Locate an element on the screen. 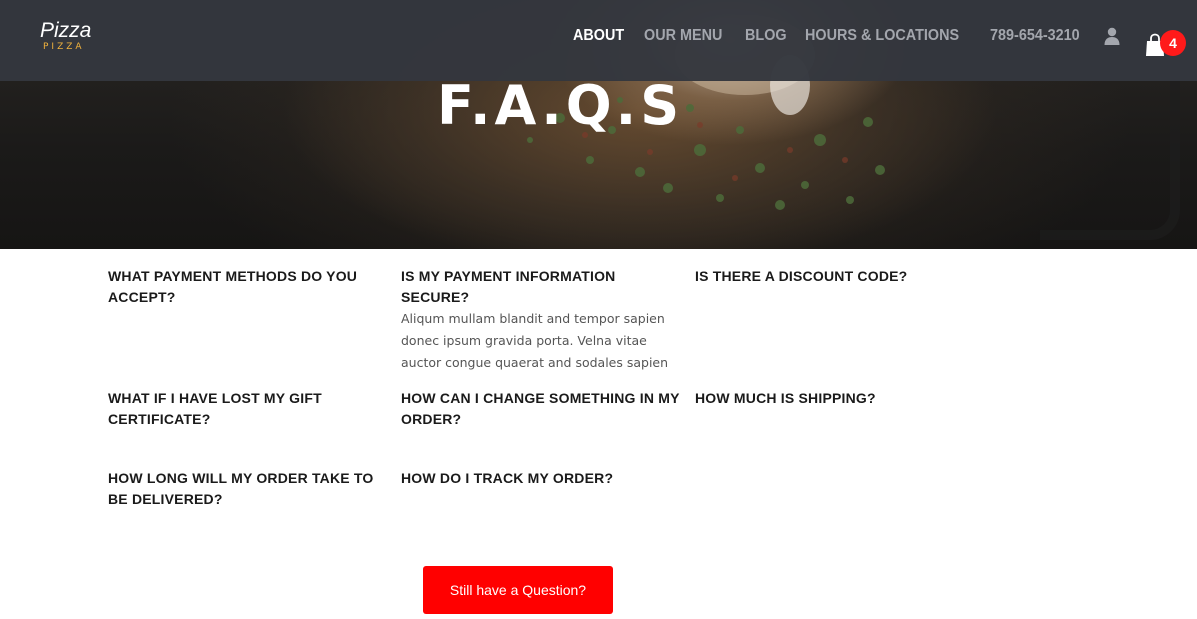 The height and width of the screenshot is (619, 1197). faq-question: How much is shipping? is located at coordinates (835, 398).